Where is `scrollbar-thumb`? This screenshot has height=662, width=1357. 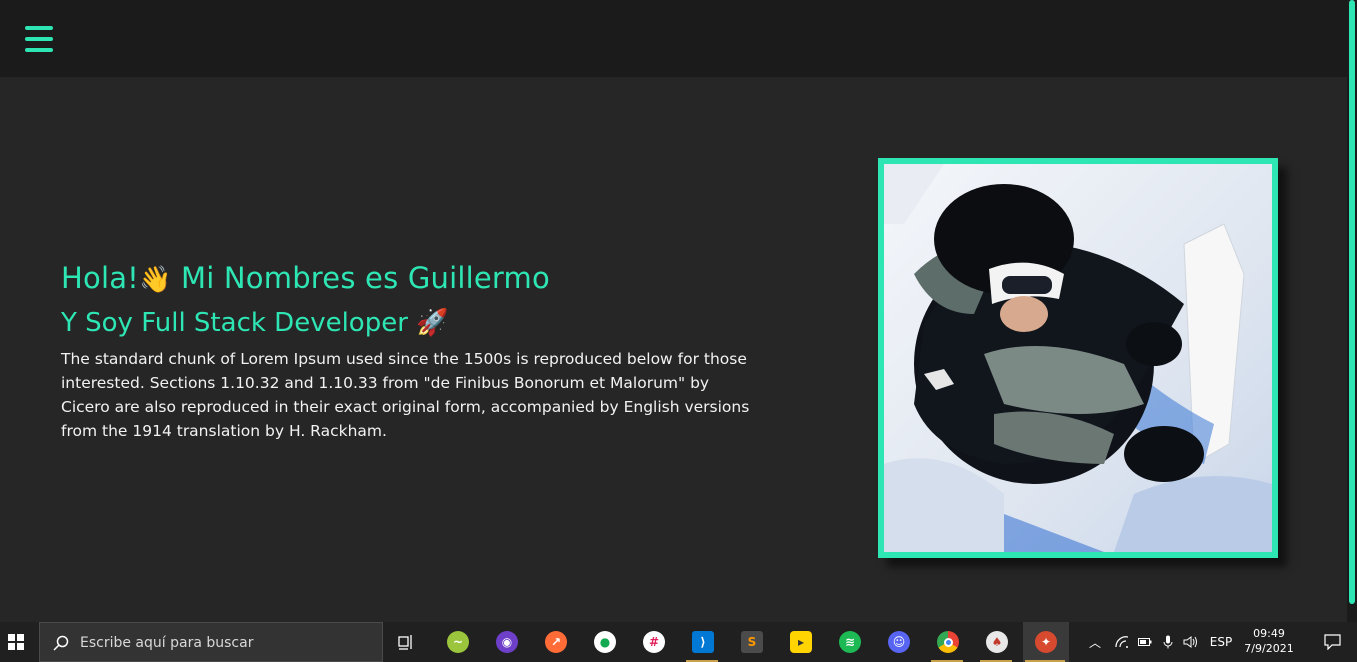
scrollbar-thumb is located at coordinates (1352, 302).